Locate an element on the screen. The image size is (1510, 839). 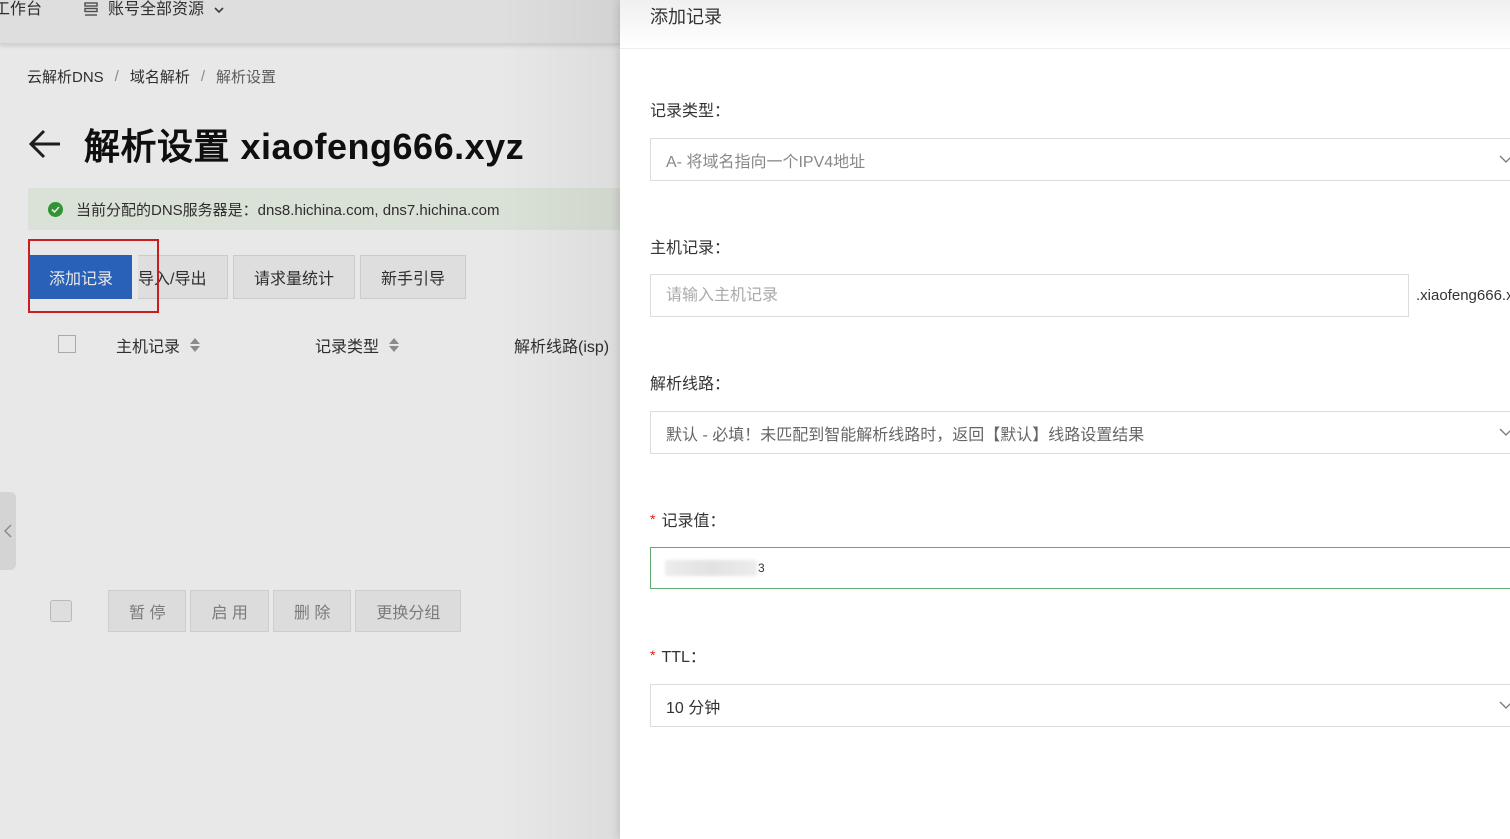
redacted-value is located at coordinates (711, 568).